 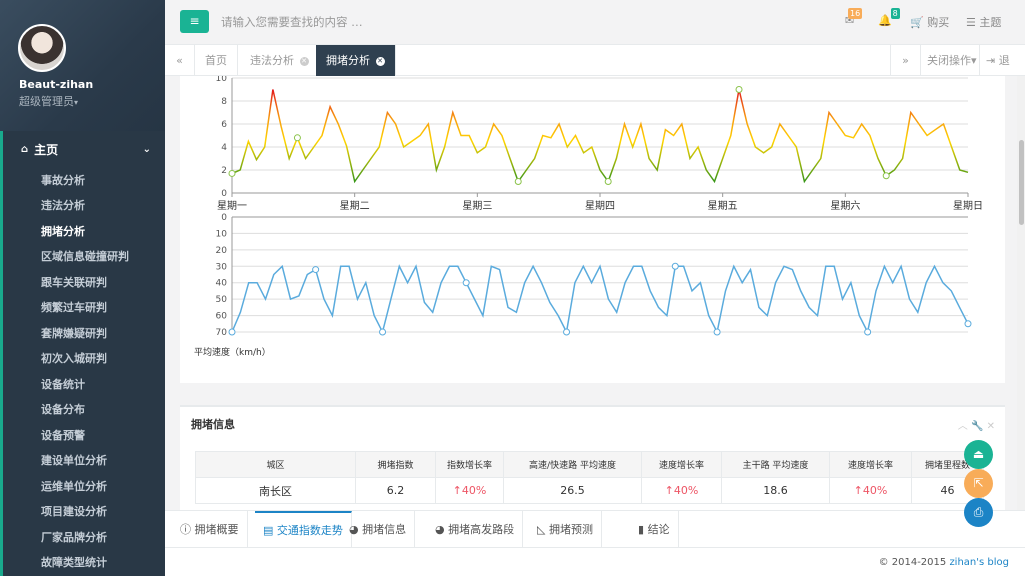 What do you see at coordinates (84, 282) in the screenshot?
I see `sidebar-item: 跟车关联研判` at bounding box center [84, 282].